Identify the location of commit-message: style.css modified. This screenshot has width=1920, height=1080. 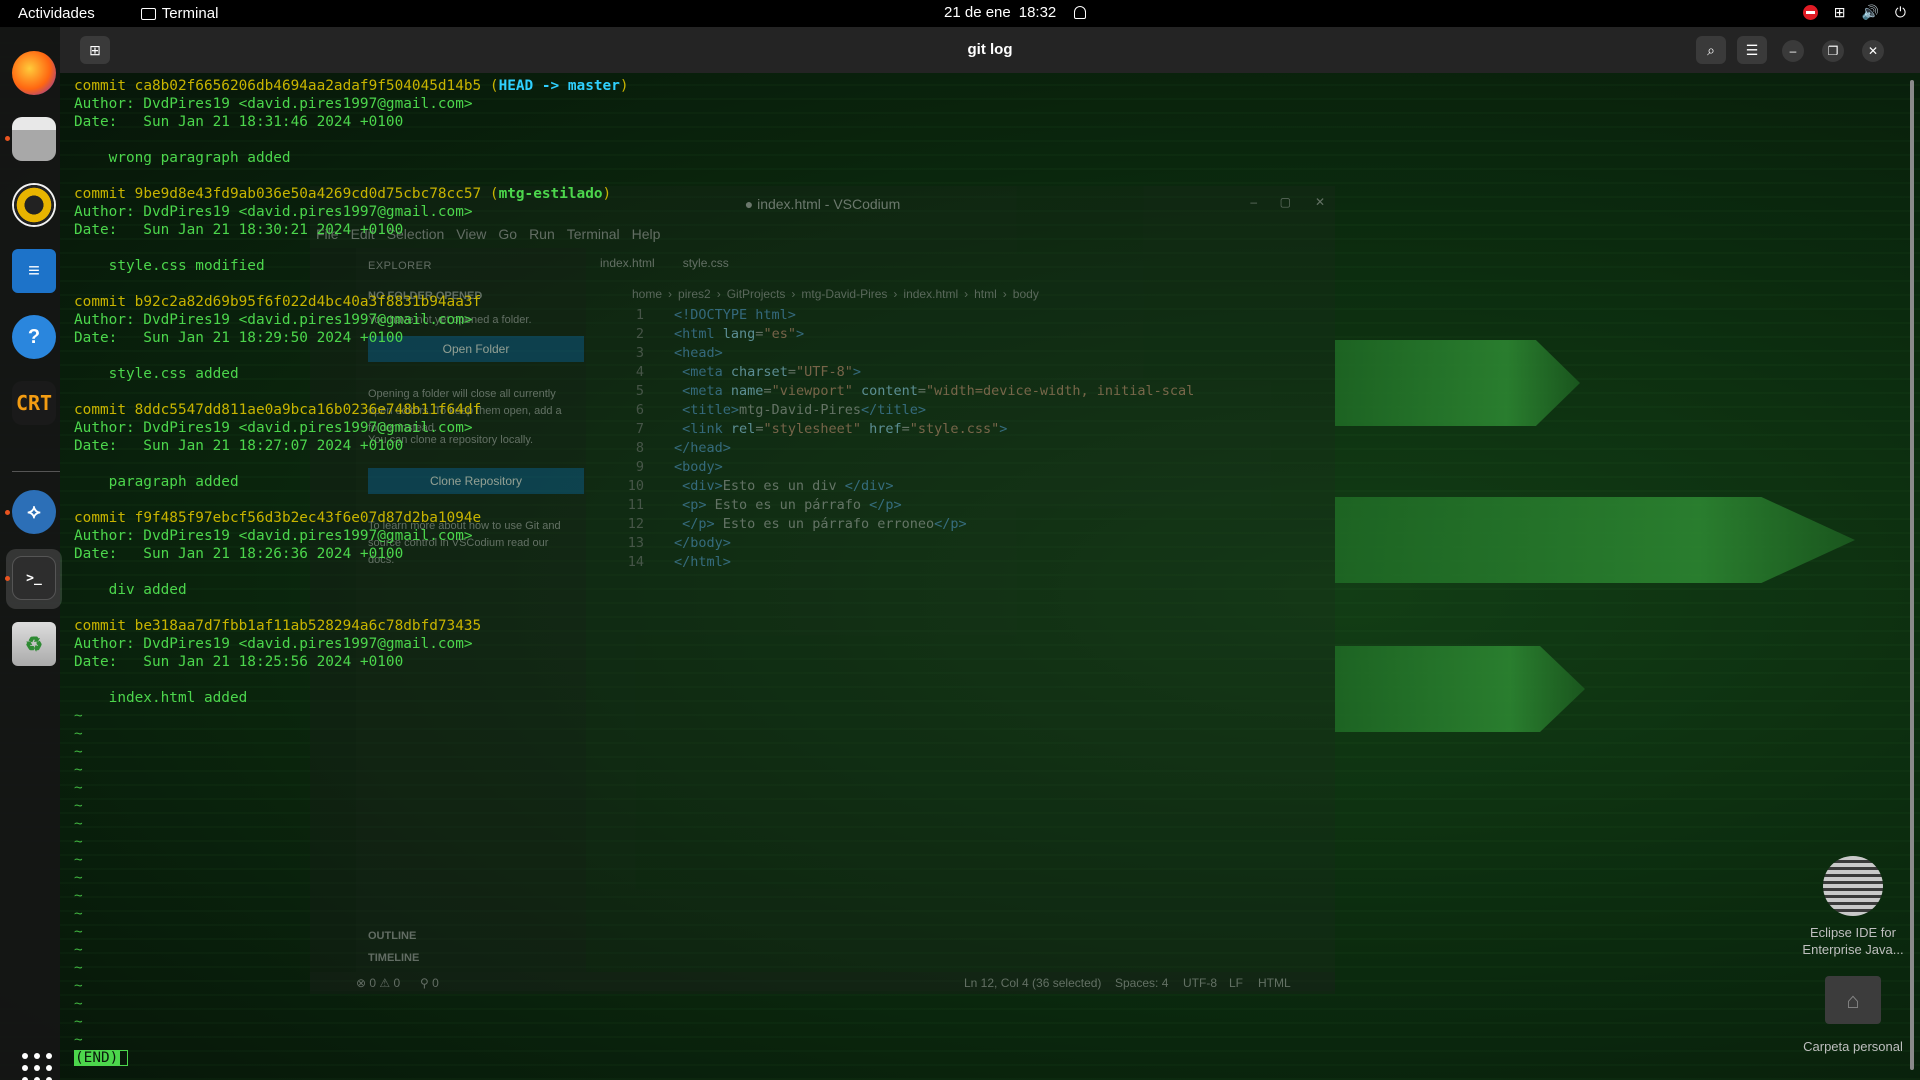
(169, 266).